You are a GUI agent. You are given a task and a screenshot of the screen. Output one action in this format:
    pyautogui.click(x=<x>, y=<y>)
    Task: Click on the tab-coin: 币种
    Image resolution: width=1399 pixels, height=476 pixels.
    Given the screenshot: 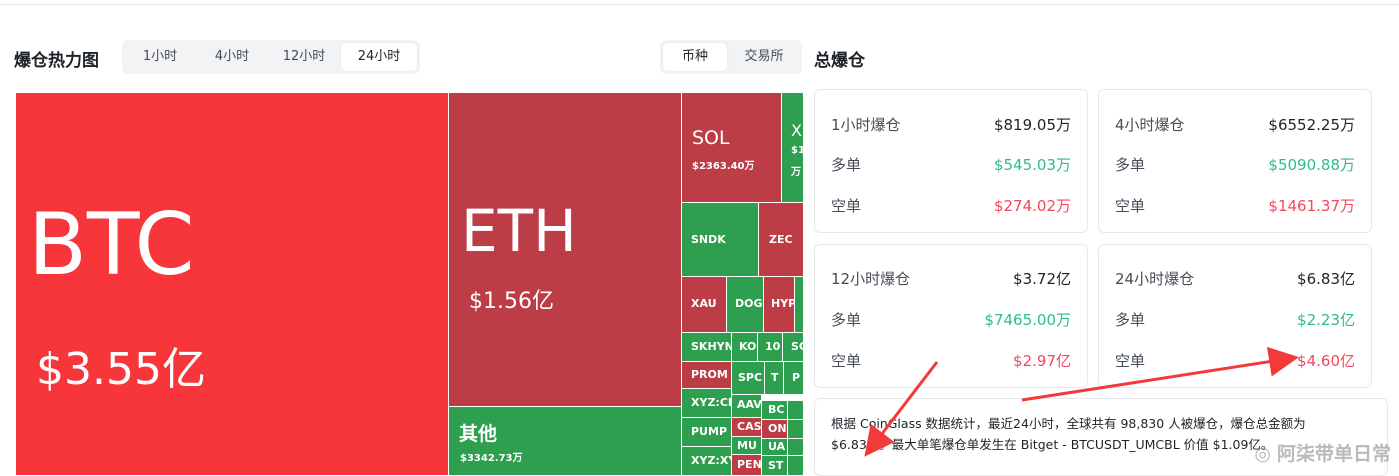 What is the action you would take?
    pyautogui.click(x=695, y=57)
    